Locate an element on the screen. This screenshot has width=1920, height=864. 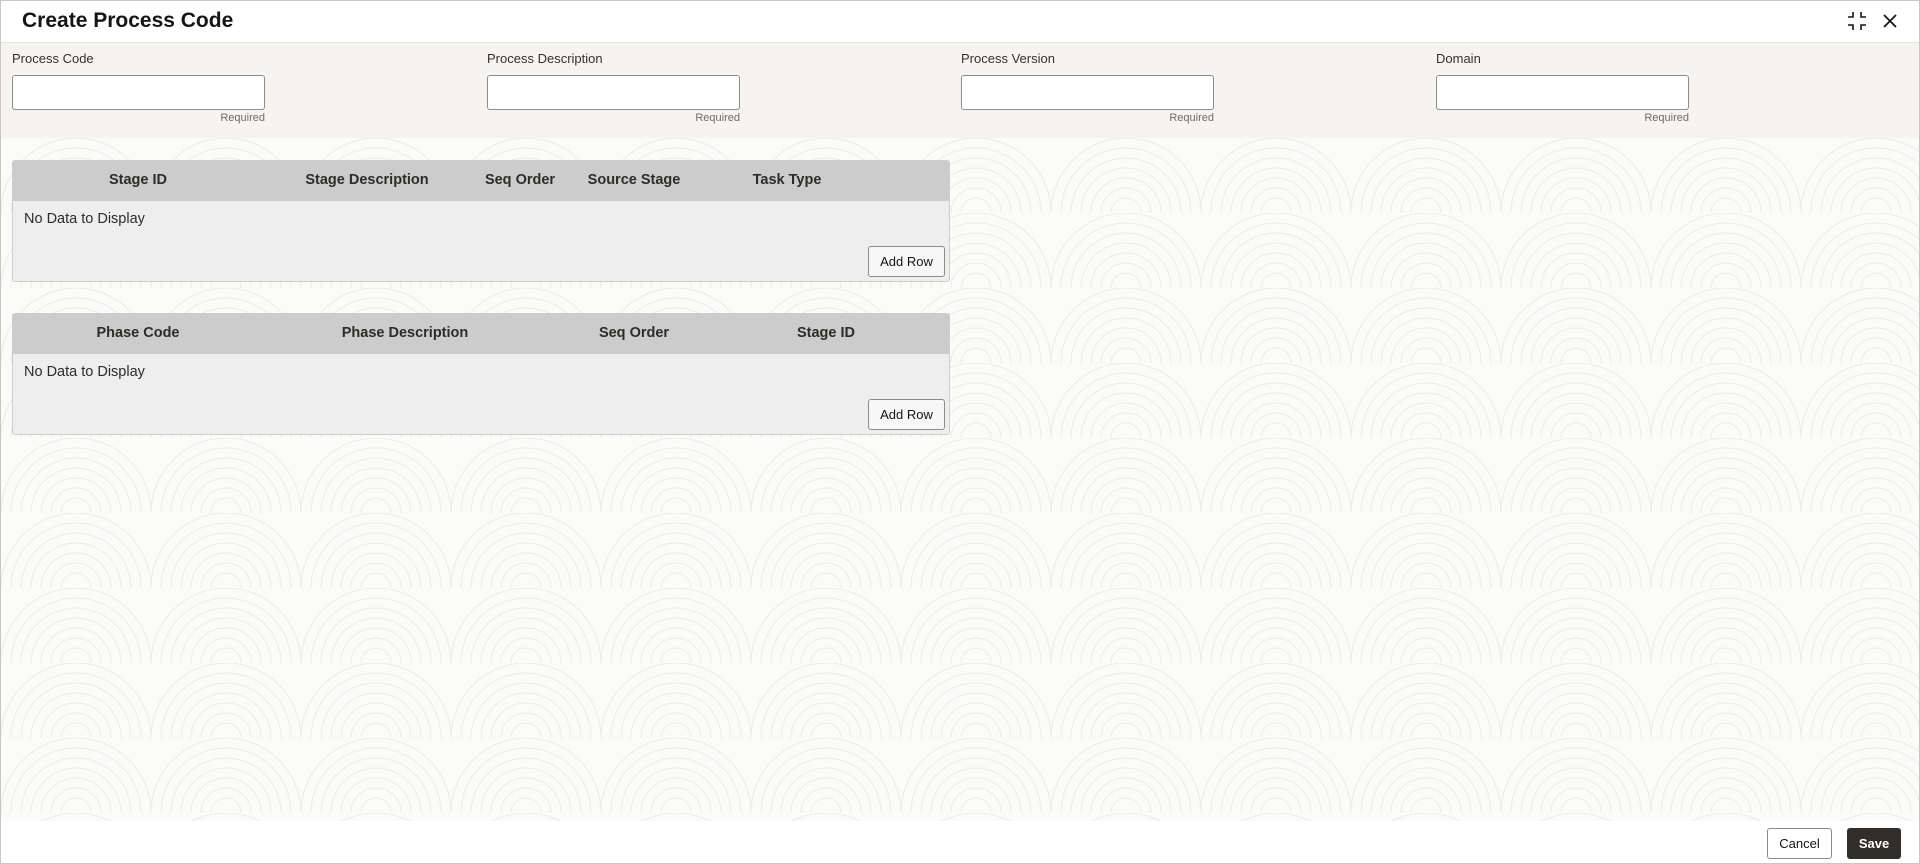
stage-grid-empty-message: No Data to Display is located at coordinates (84, 219).